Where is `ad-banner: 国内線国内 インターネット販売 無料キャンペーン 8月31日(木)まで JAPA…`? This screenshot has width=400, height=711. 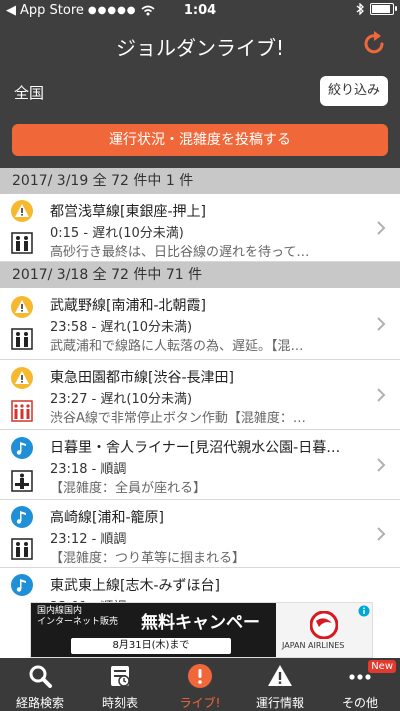
ad-banner: 国内線国内 インターネット販売 無料キャンペーン 8月31日(木)まで JAPA… is located at coordinates (201, 630).